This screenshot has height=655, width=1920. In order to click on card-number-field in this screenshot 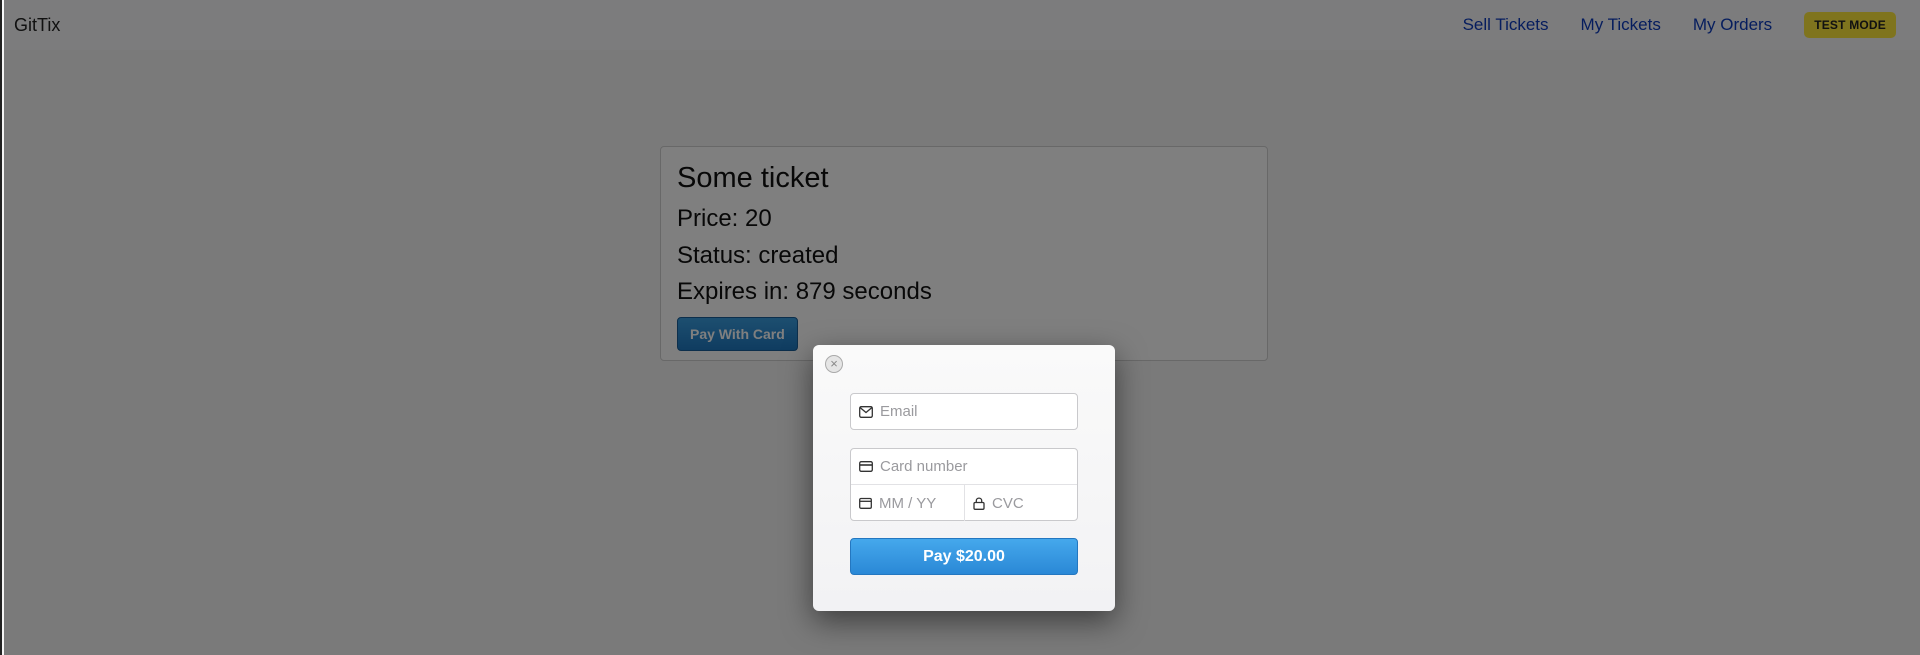, I will do `click(964, 467)`.